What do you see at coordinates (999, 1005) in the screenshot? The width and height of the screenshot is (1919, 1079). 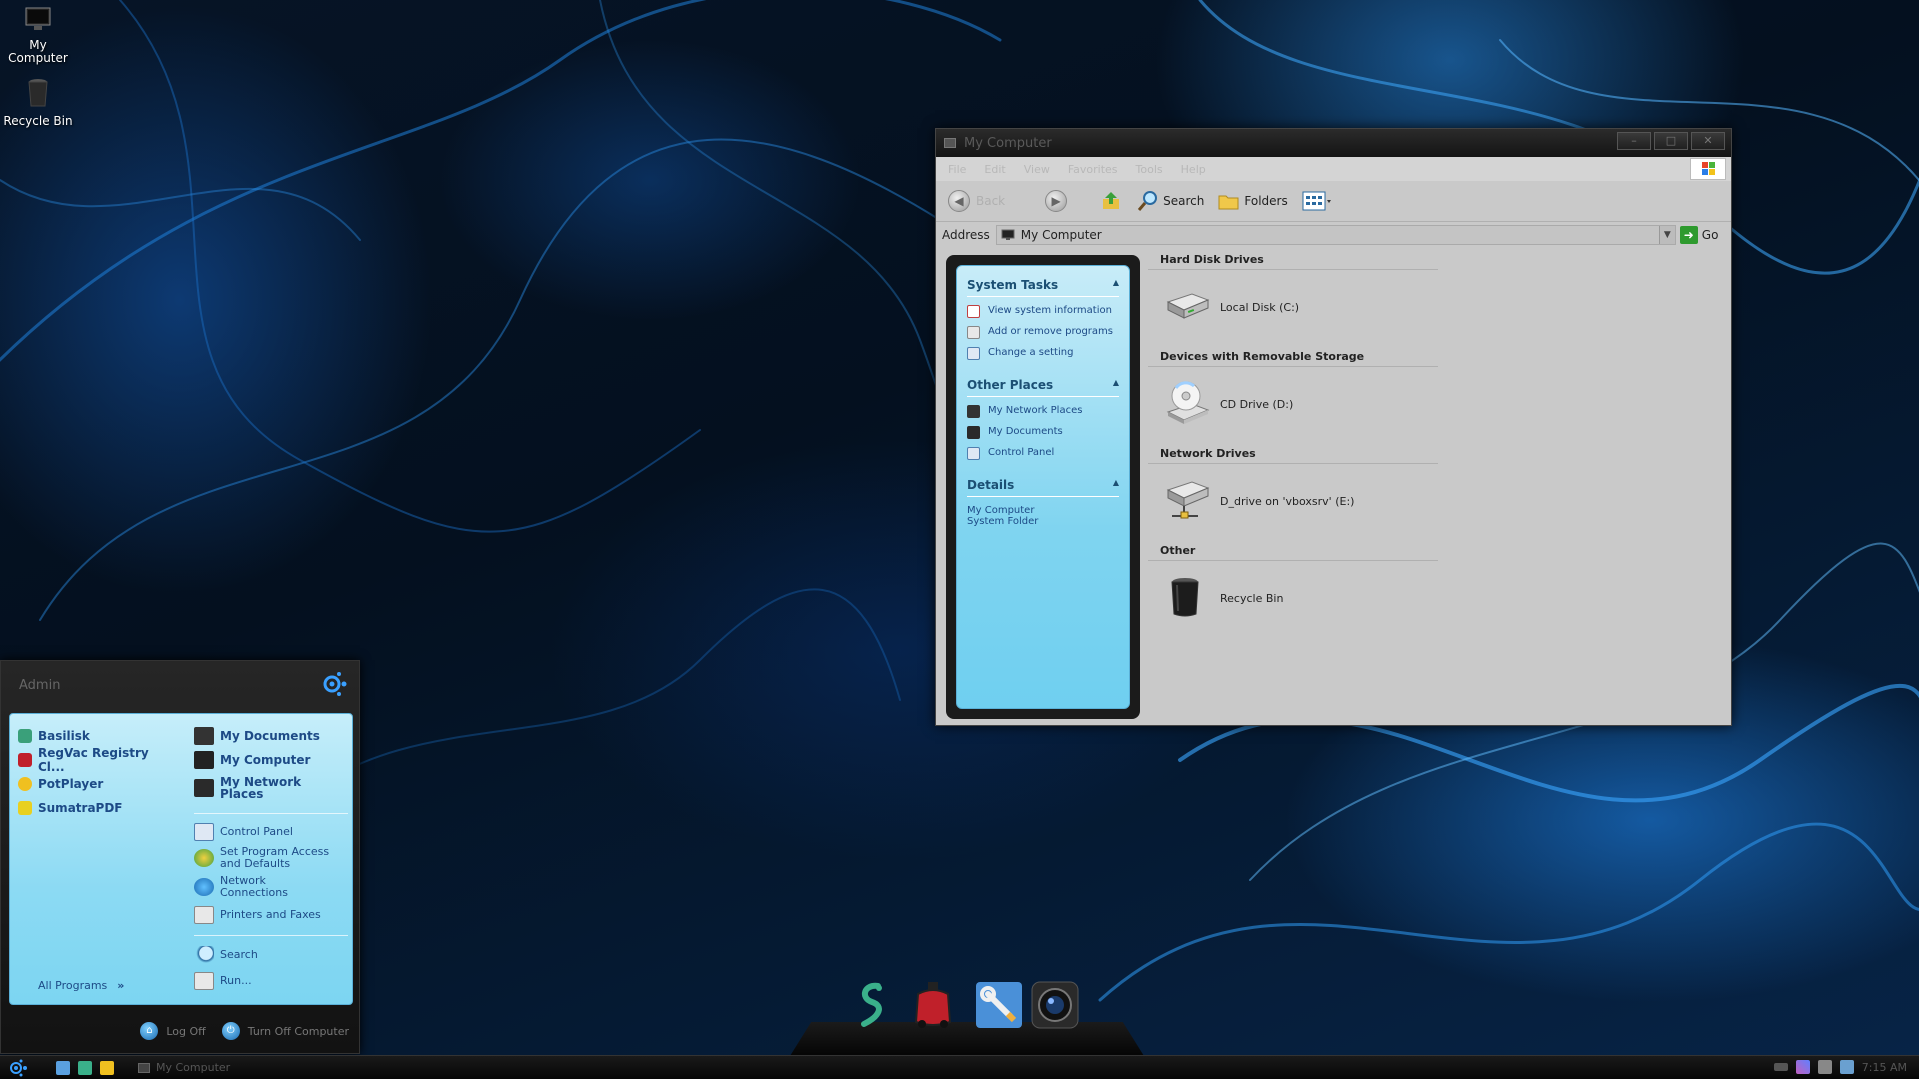 I see `dock-tools` at bounding box center [999, 1005].